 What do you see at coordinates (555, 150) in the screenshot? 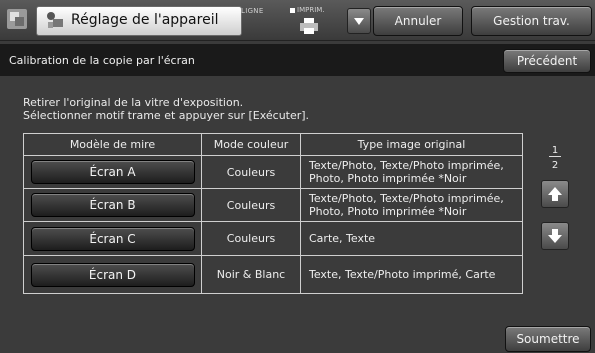
I see `page-current: 1` at bounding box center [555, 150].